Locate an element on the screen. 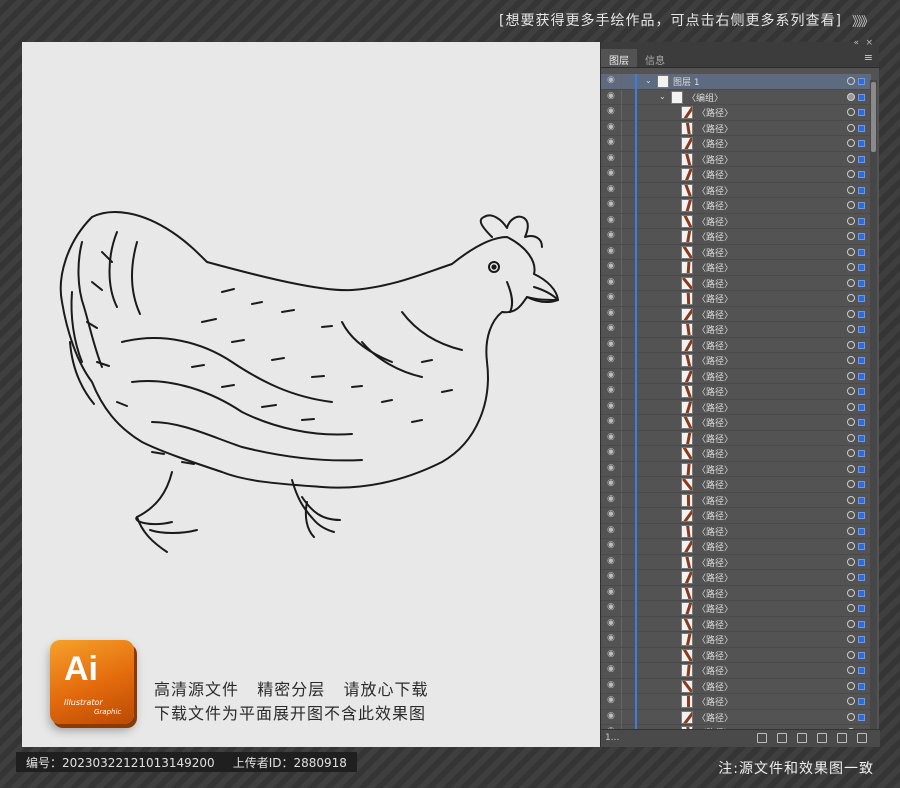  delete-layer-icon is located at coordinates (862, 738).